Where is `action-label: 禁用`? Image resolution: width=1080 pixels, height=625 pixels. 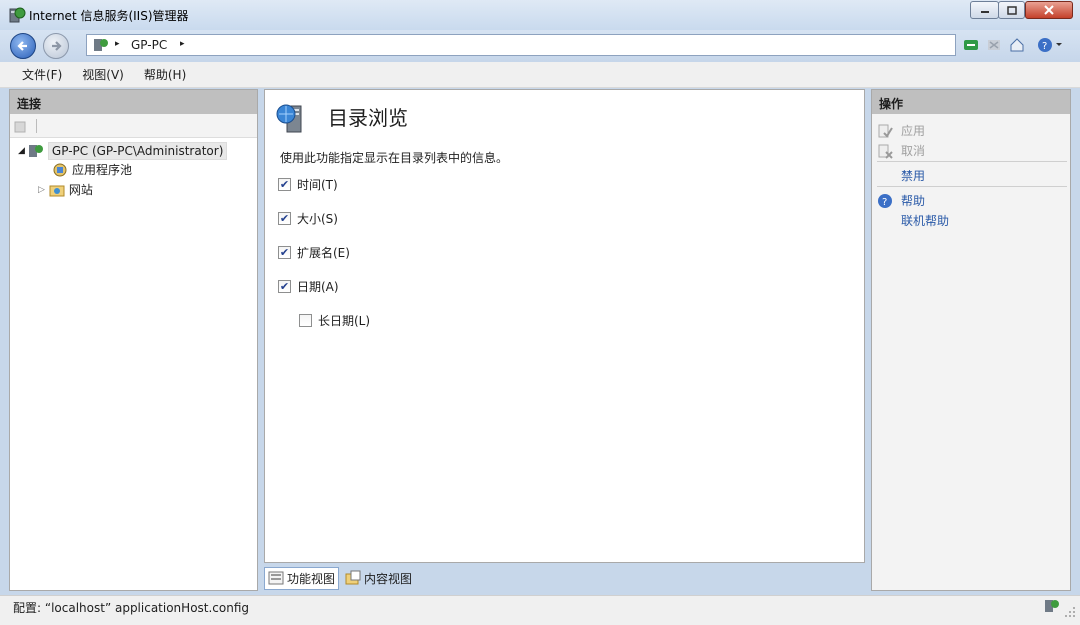 action-label: 禁用 is located at coordinates (913, 176).